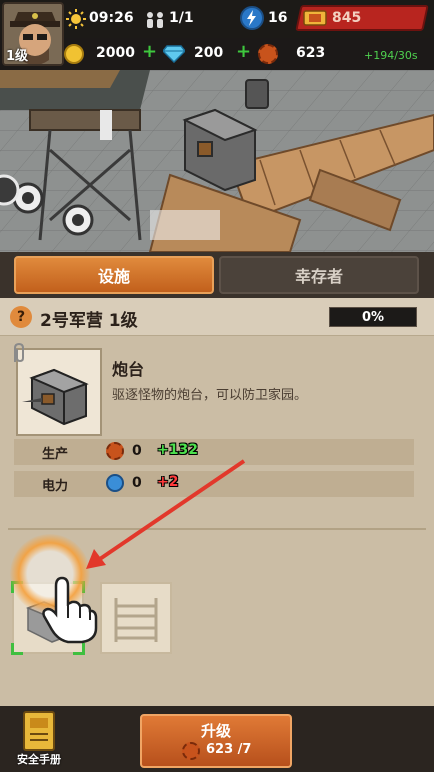 The height and width of the screenshot is (772, 434). What do you see at coordinates (278, 18) in the screenshot?
I see `energy-count: 16` at bounding box center [278, 18].